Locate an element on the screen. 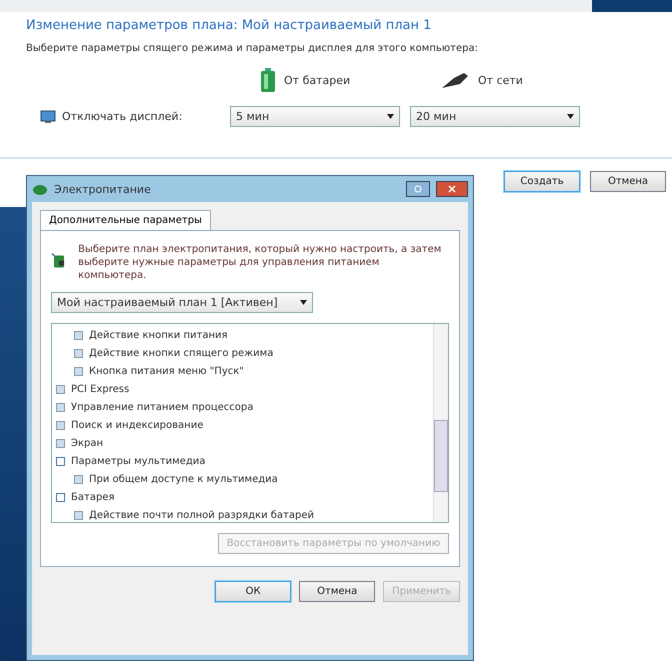  monitor-icon is located at coordinates (48, 117).